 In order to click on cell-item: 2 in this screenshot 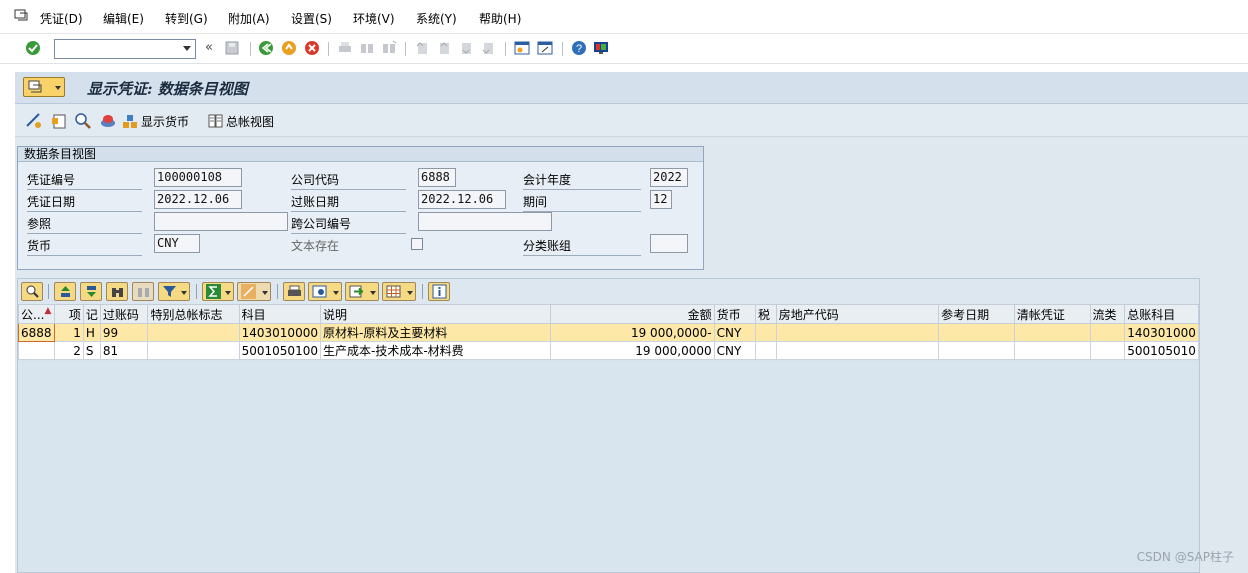, I will do `click(68, 350)`.